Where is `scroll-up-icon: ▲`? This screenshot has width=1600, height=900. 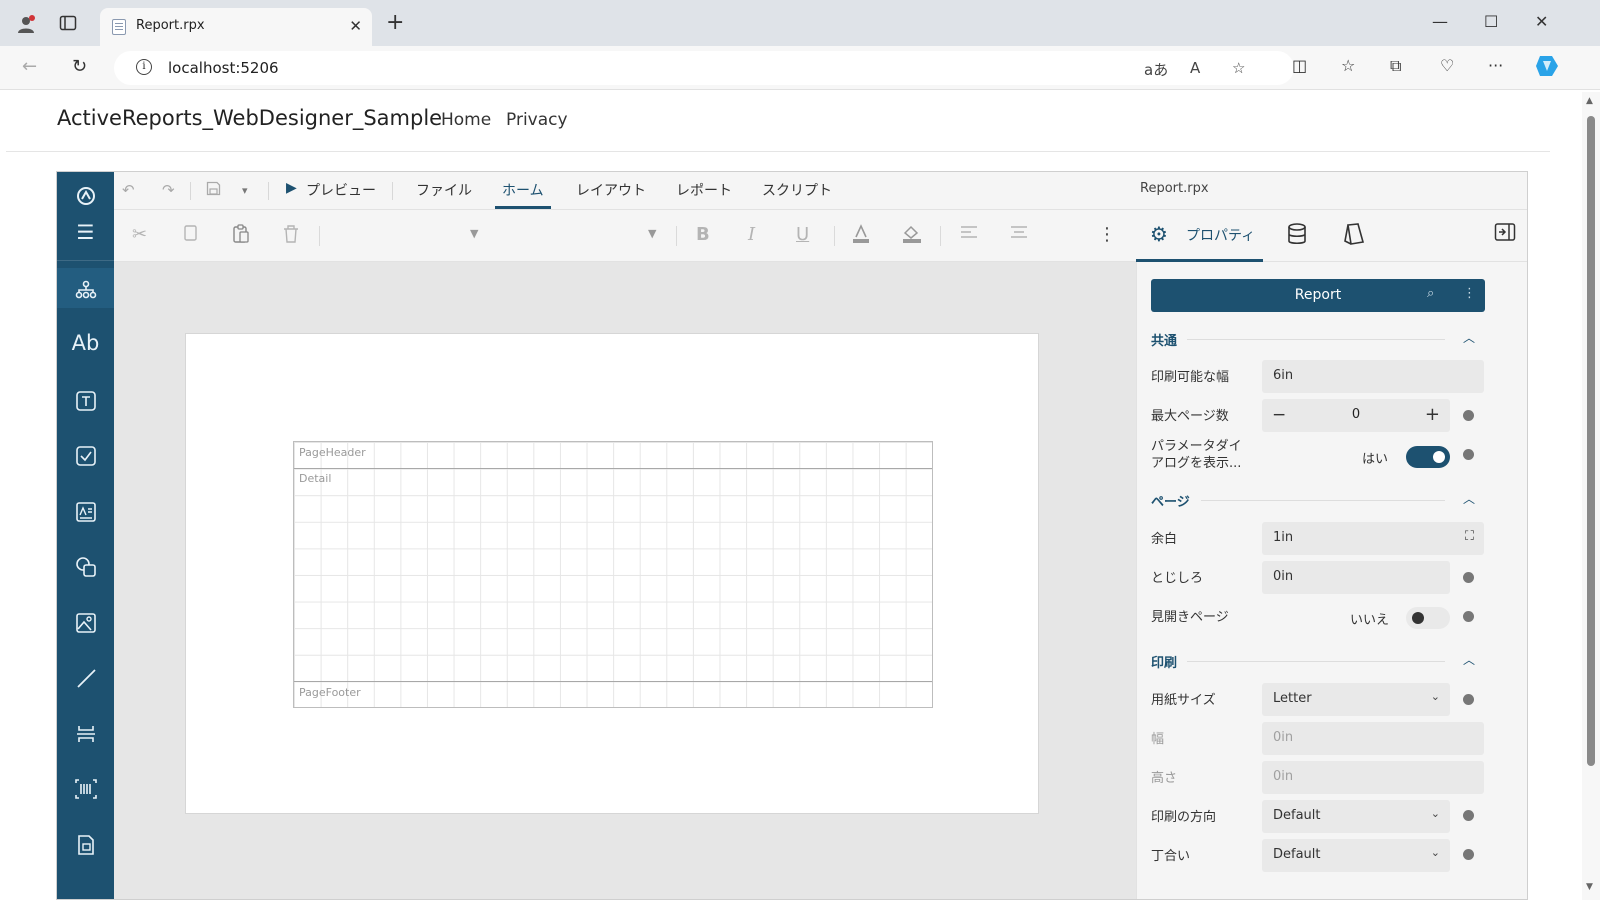 scroll-up-icon: ▲ is located at coordinates (1589, 101).